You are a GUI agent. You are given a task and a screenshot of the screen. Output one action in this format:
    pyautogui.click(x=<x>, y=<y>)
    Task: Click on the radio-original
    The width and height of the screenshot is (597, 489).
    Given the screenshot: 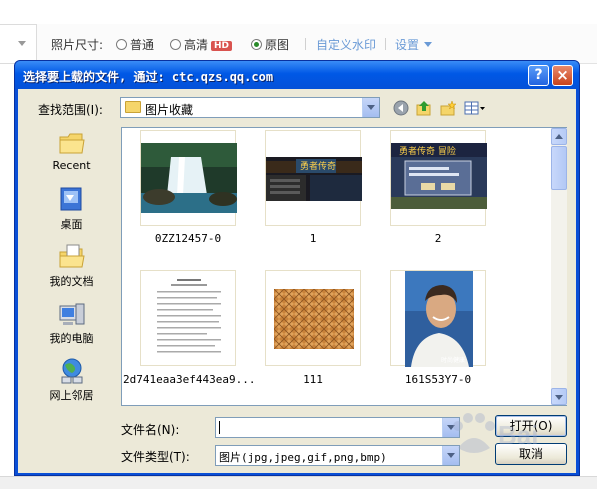 What is the action you would take?
    pyautogui.click(x=256, y=44)
    